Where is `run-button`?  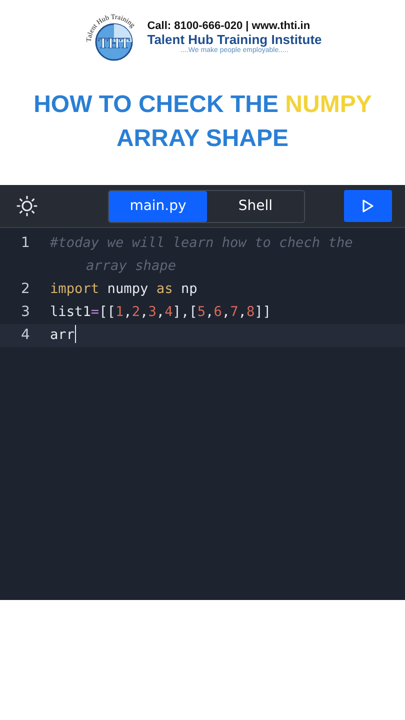
run-button is located at coordinates (368, 206).